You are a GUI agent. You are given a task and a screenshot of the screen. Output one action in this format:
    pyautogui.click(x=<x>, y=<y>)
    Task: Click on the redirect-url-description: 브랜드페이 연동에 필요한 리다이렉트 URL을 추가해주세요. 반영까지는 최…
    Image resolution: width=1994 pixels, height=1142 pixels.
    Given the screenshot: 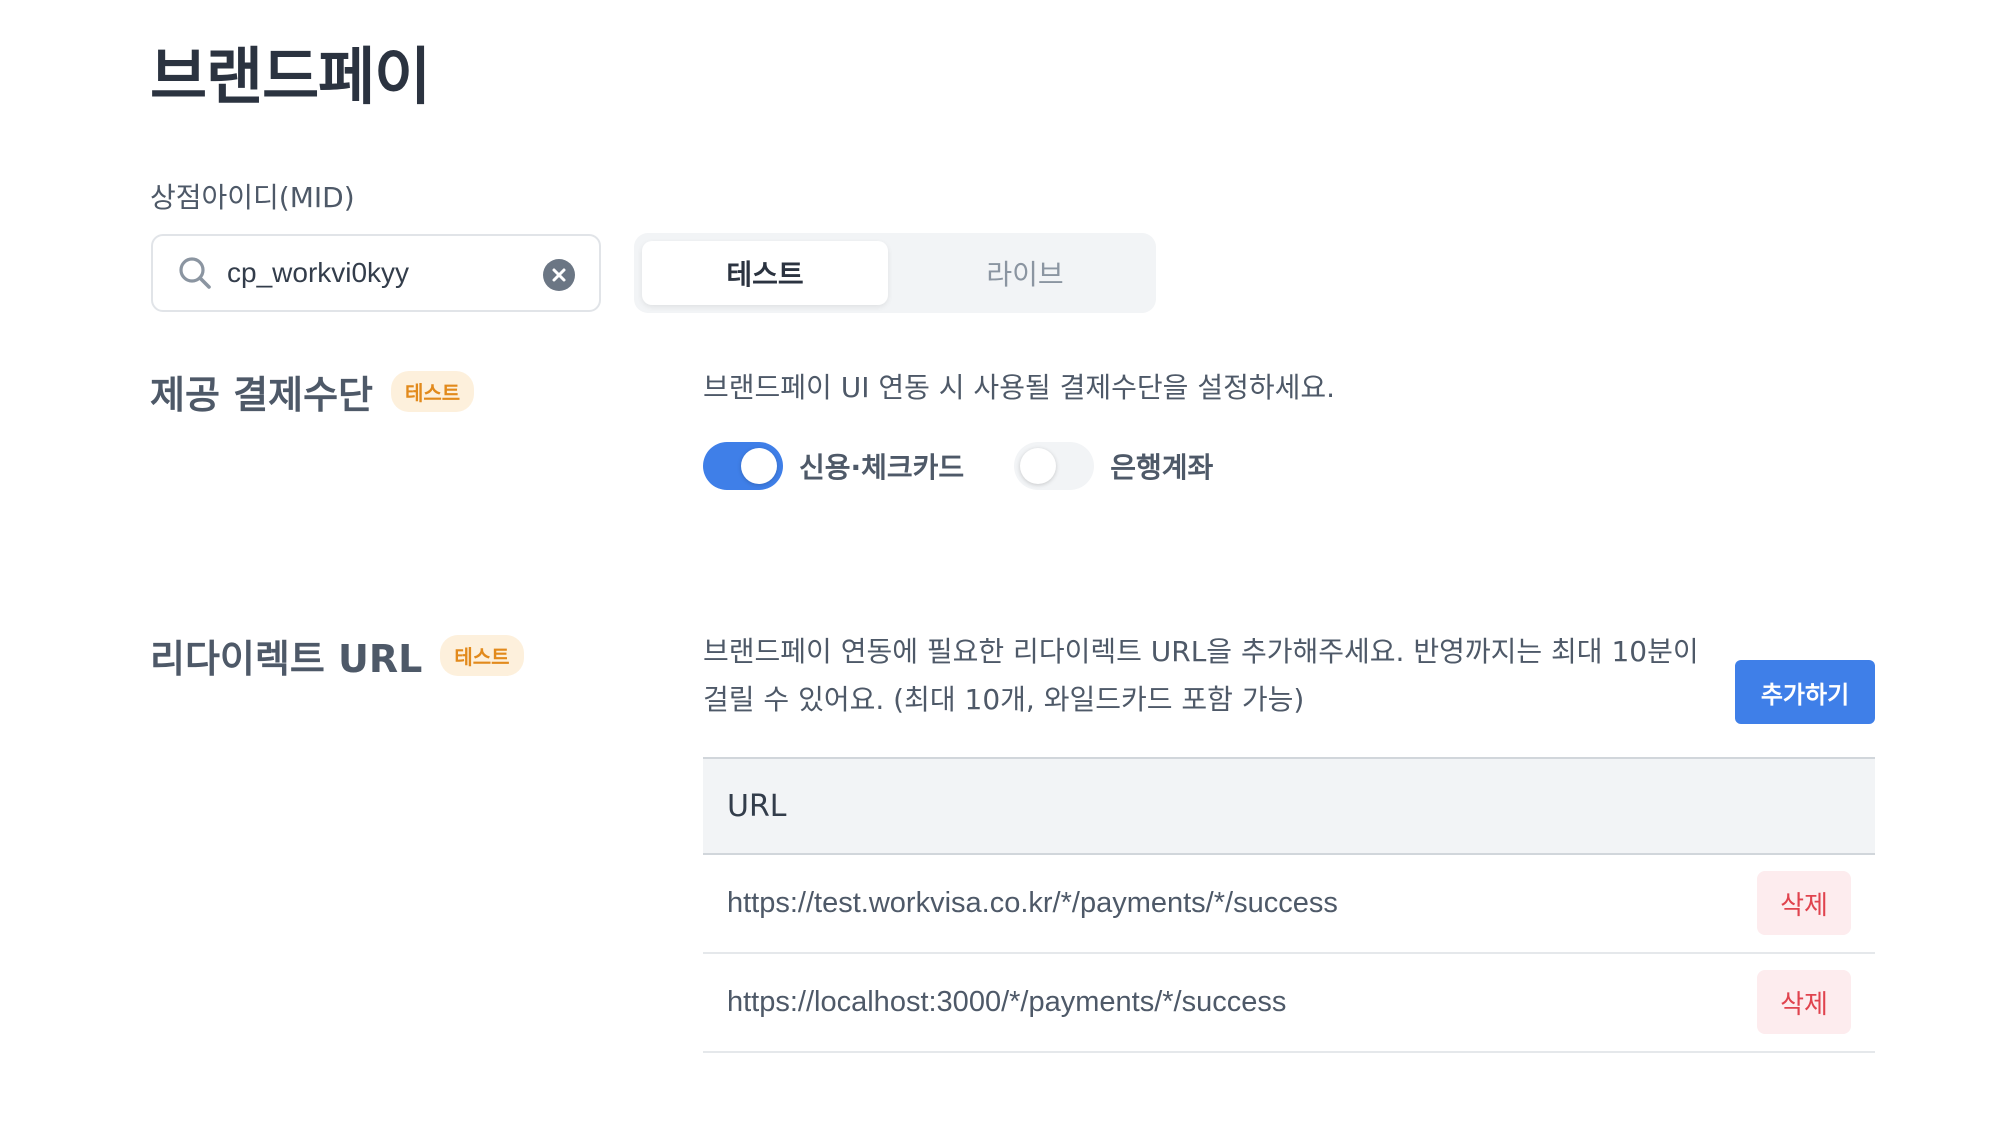 What is the action you would take?
    pyautogui.click(x=1201, y=676)
    